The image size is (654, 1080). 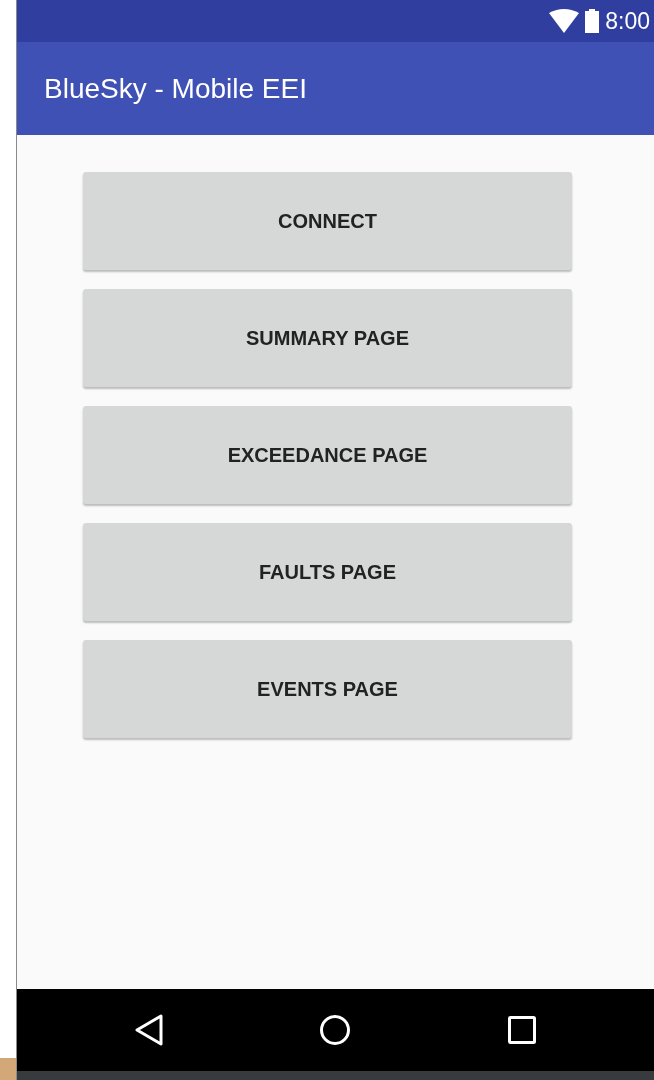 What do you see at coordinates (327, 572) in the screenshot?
I see `nav-button: FAULTS PAGE` at bounding box center [327, 572].